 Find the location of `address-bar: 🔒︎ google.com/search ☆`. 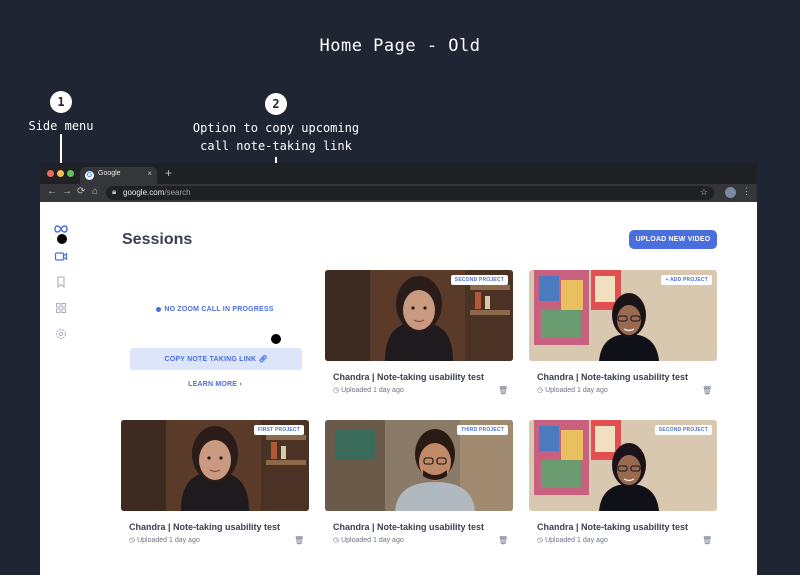

address-bar: 🔒︎ google.com/search ☆ is located at coordinates (410, 193).